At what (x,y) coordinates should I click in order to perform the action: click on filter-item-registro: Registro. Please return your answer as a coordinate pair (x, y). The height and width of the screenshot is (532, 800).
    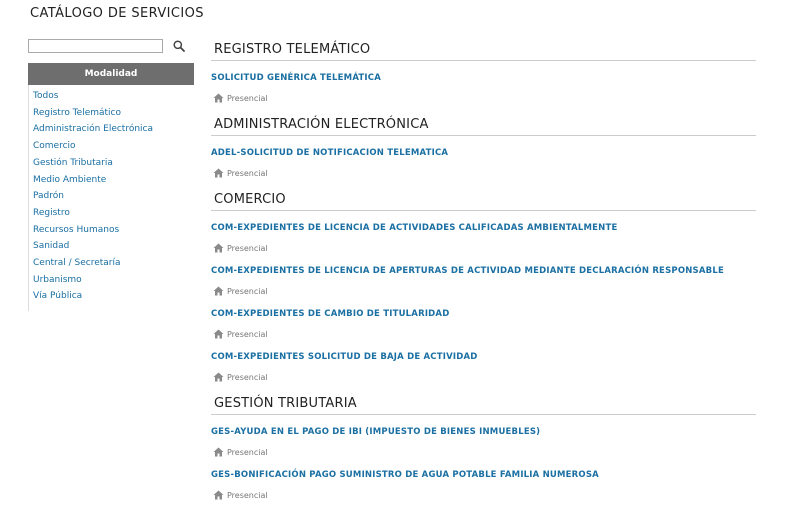
    Looking at the image, I should click on (113, 213).